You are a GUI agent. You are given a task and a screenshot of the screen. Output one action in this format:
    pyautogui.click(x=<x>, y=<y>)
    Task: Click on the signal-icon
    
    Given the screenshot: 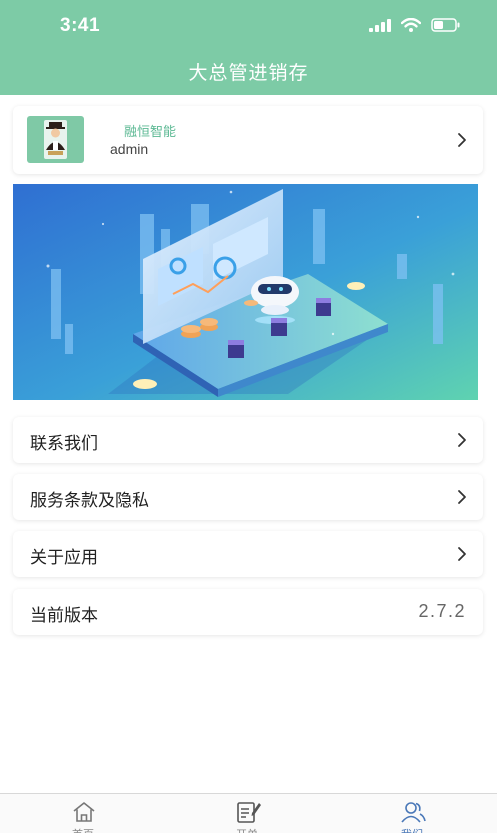 What is the action you would take?
    pyautogui.click(x=380, y=25)
    